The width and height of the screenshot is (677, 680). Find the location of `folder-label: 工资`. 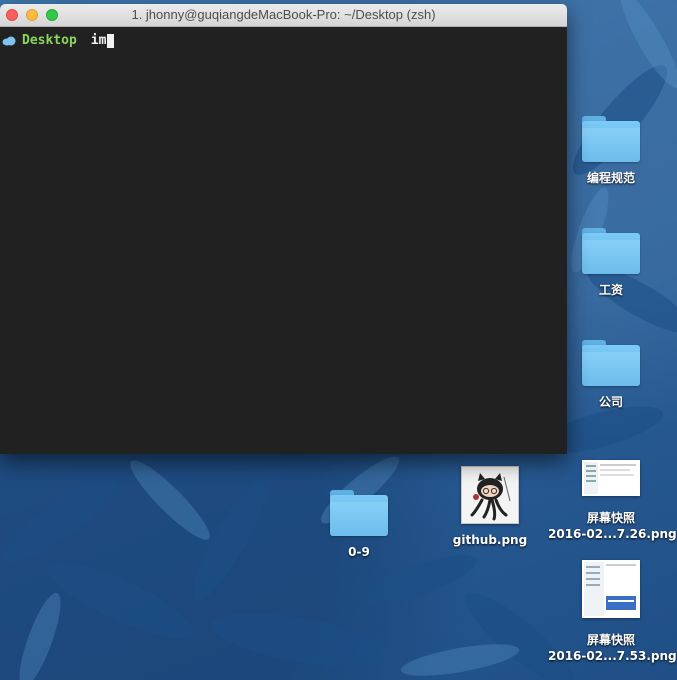

folder-label: 工资 is located at coordinates (610, 290).